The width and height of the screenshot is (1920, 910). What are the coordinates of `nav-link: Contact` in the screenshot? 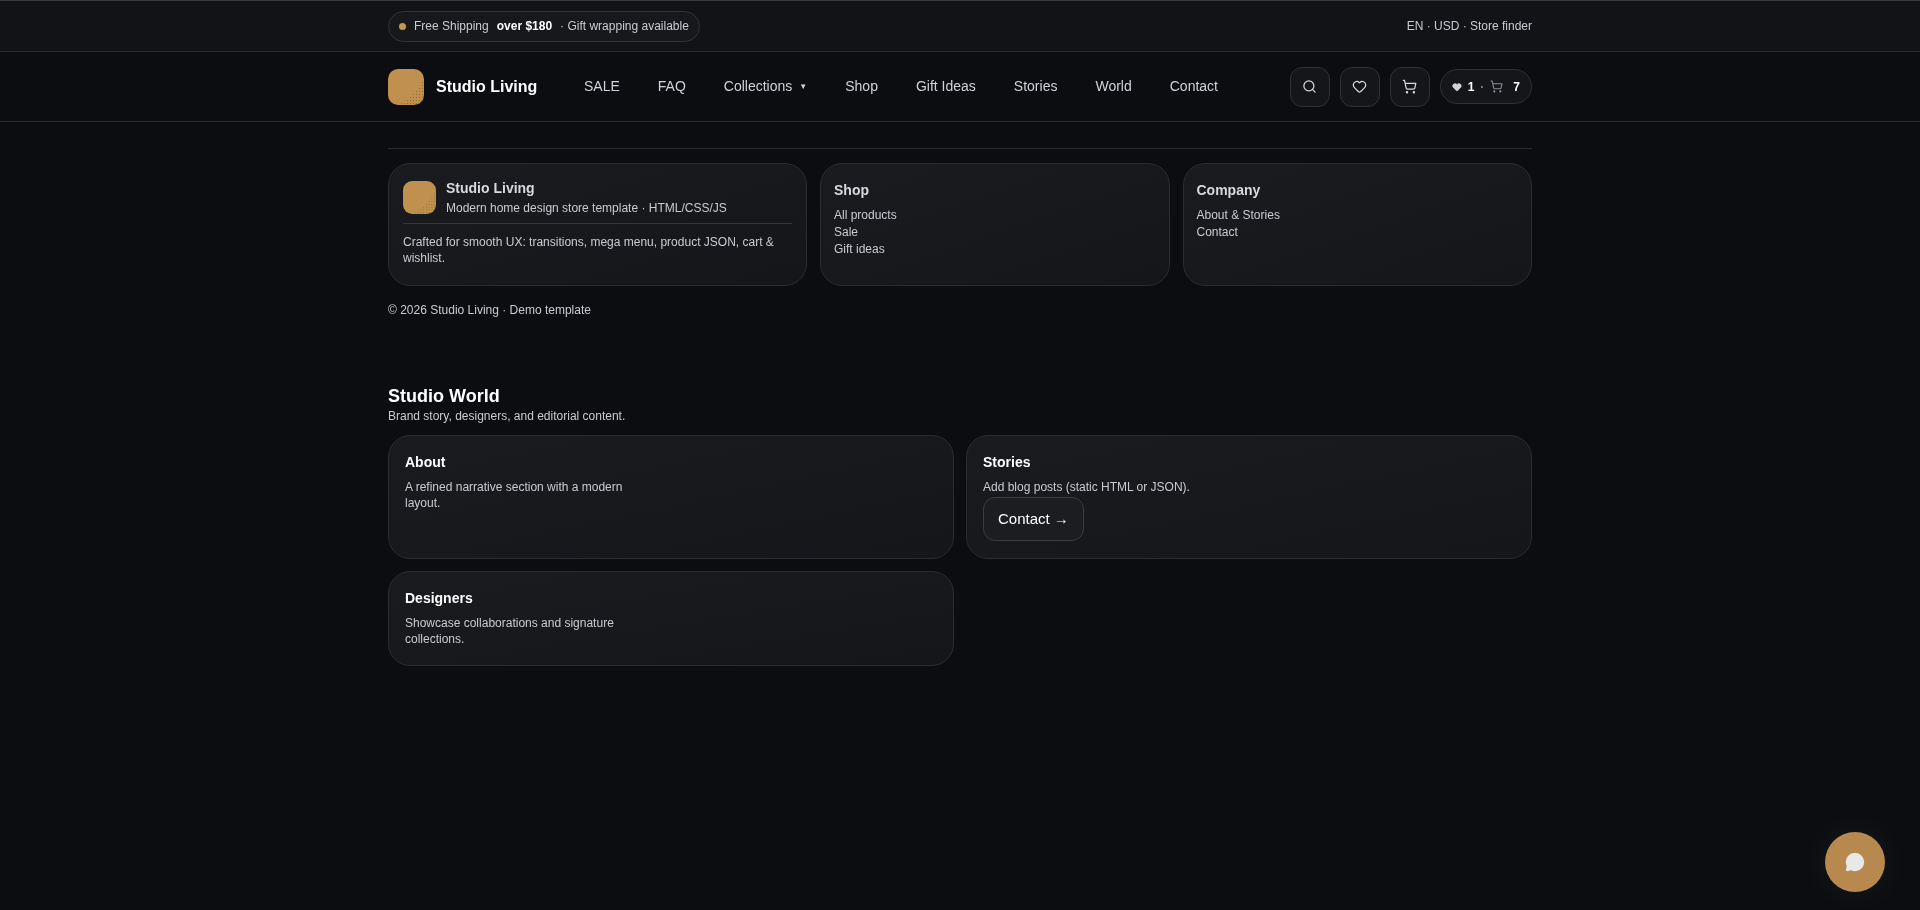 It's located at (1193, 86).